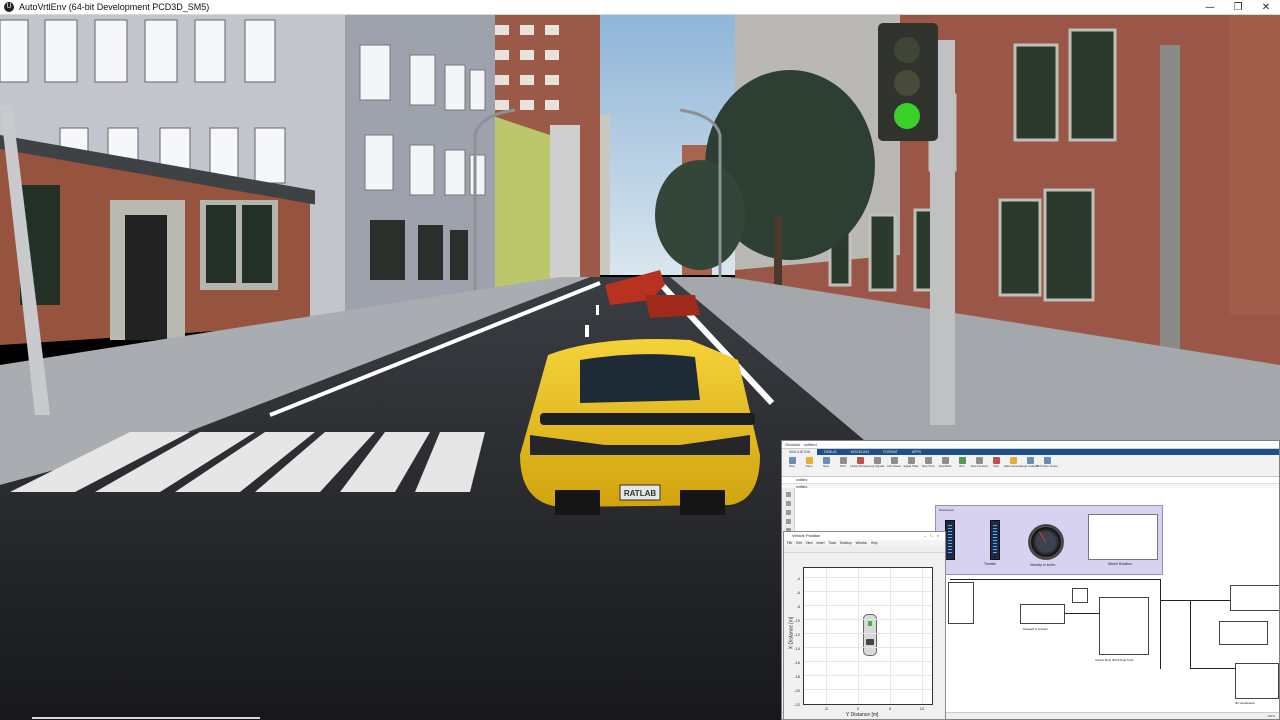  What do you see at coordinates (1238, 7) in the screenshot?
I see `restore-button: ❐` at bounding box center [1238, 7].